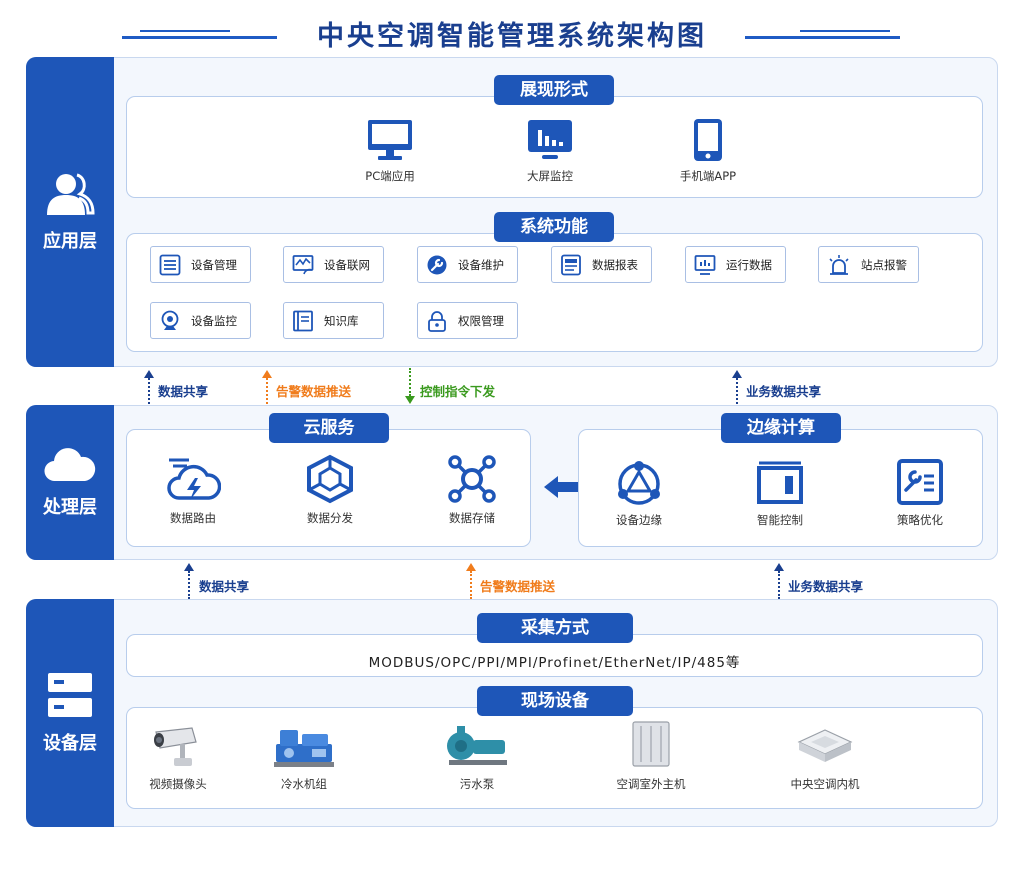 The width and height of the screenshot is (1024, 891). I want to click on hexagon-network-icon, so click(330, 479).